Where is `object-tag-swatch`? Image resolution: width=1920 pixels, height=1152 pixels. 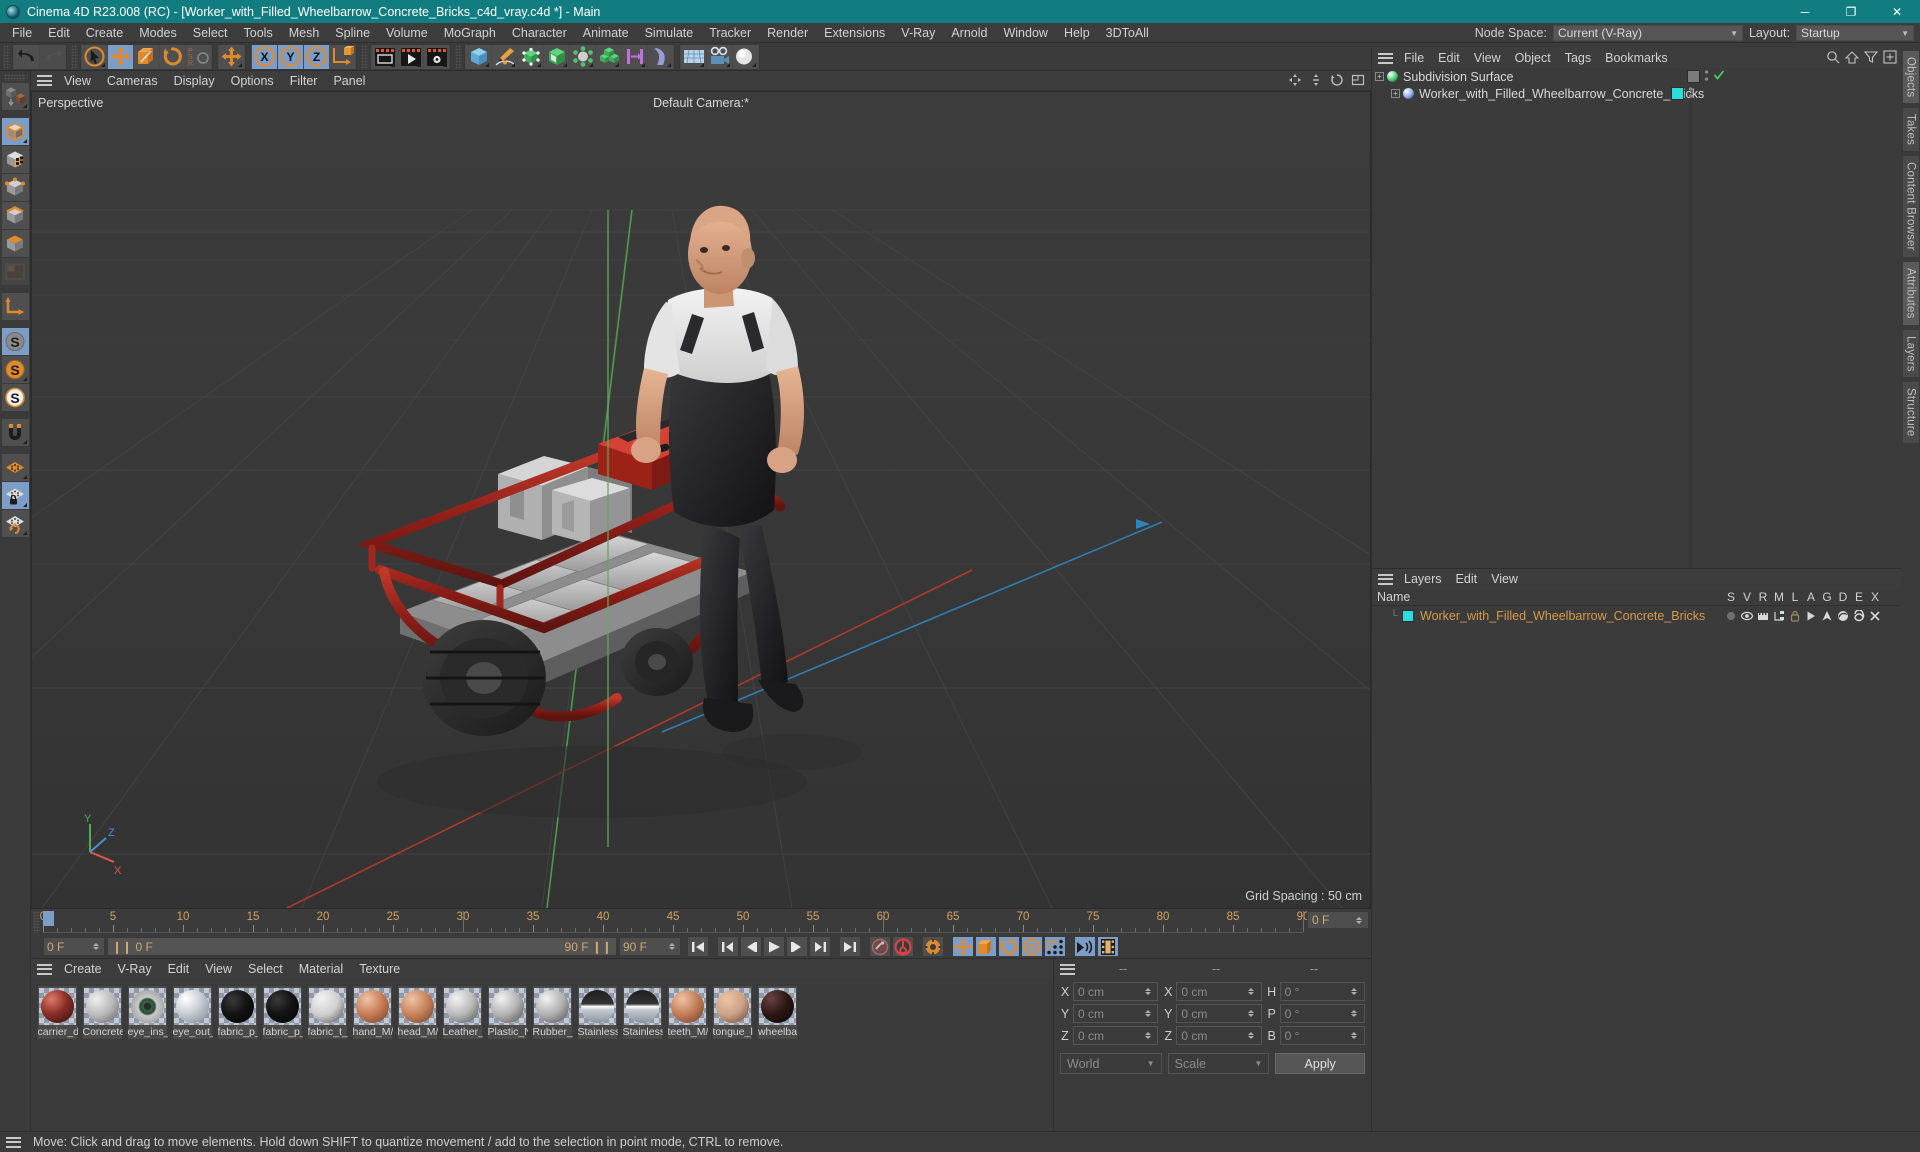 object-tag-swatch is located at coordinates (1693, 76).